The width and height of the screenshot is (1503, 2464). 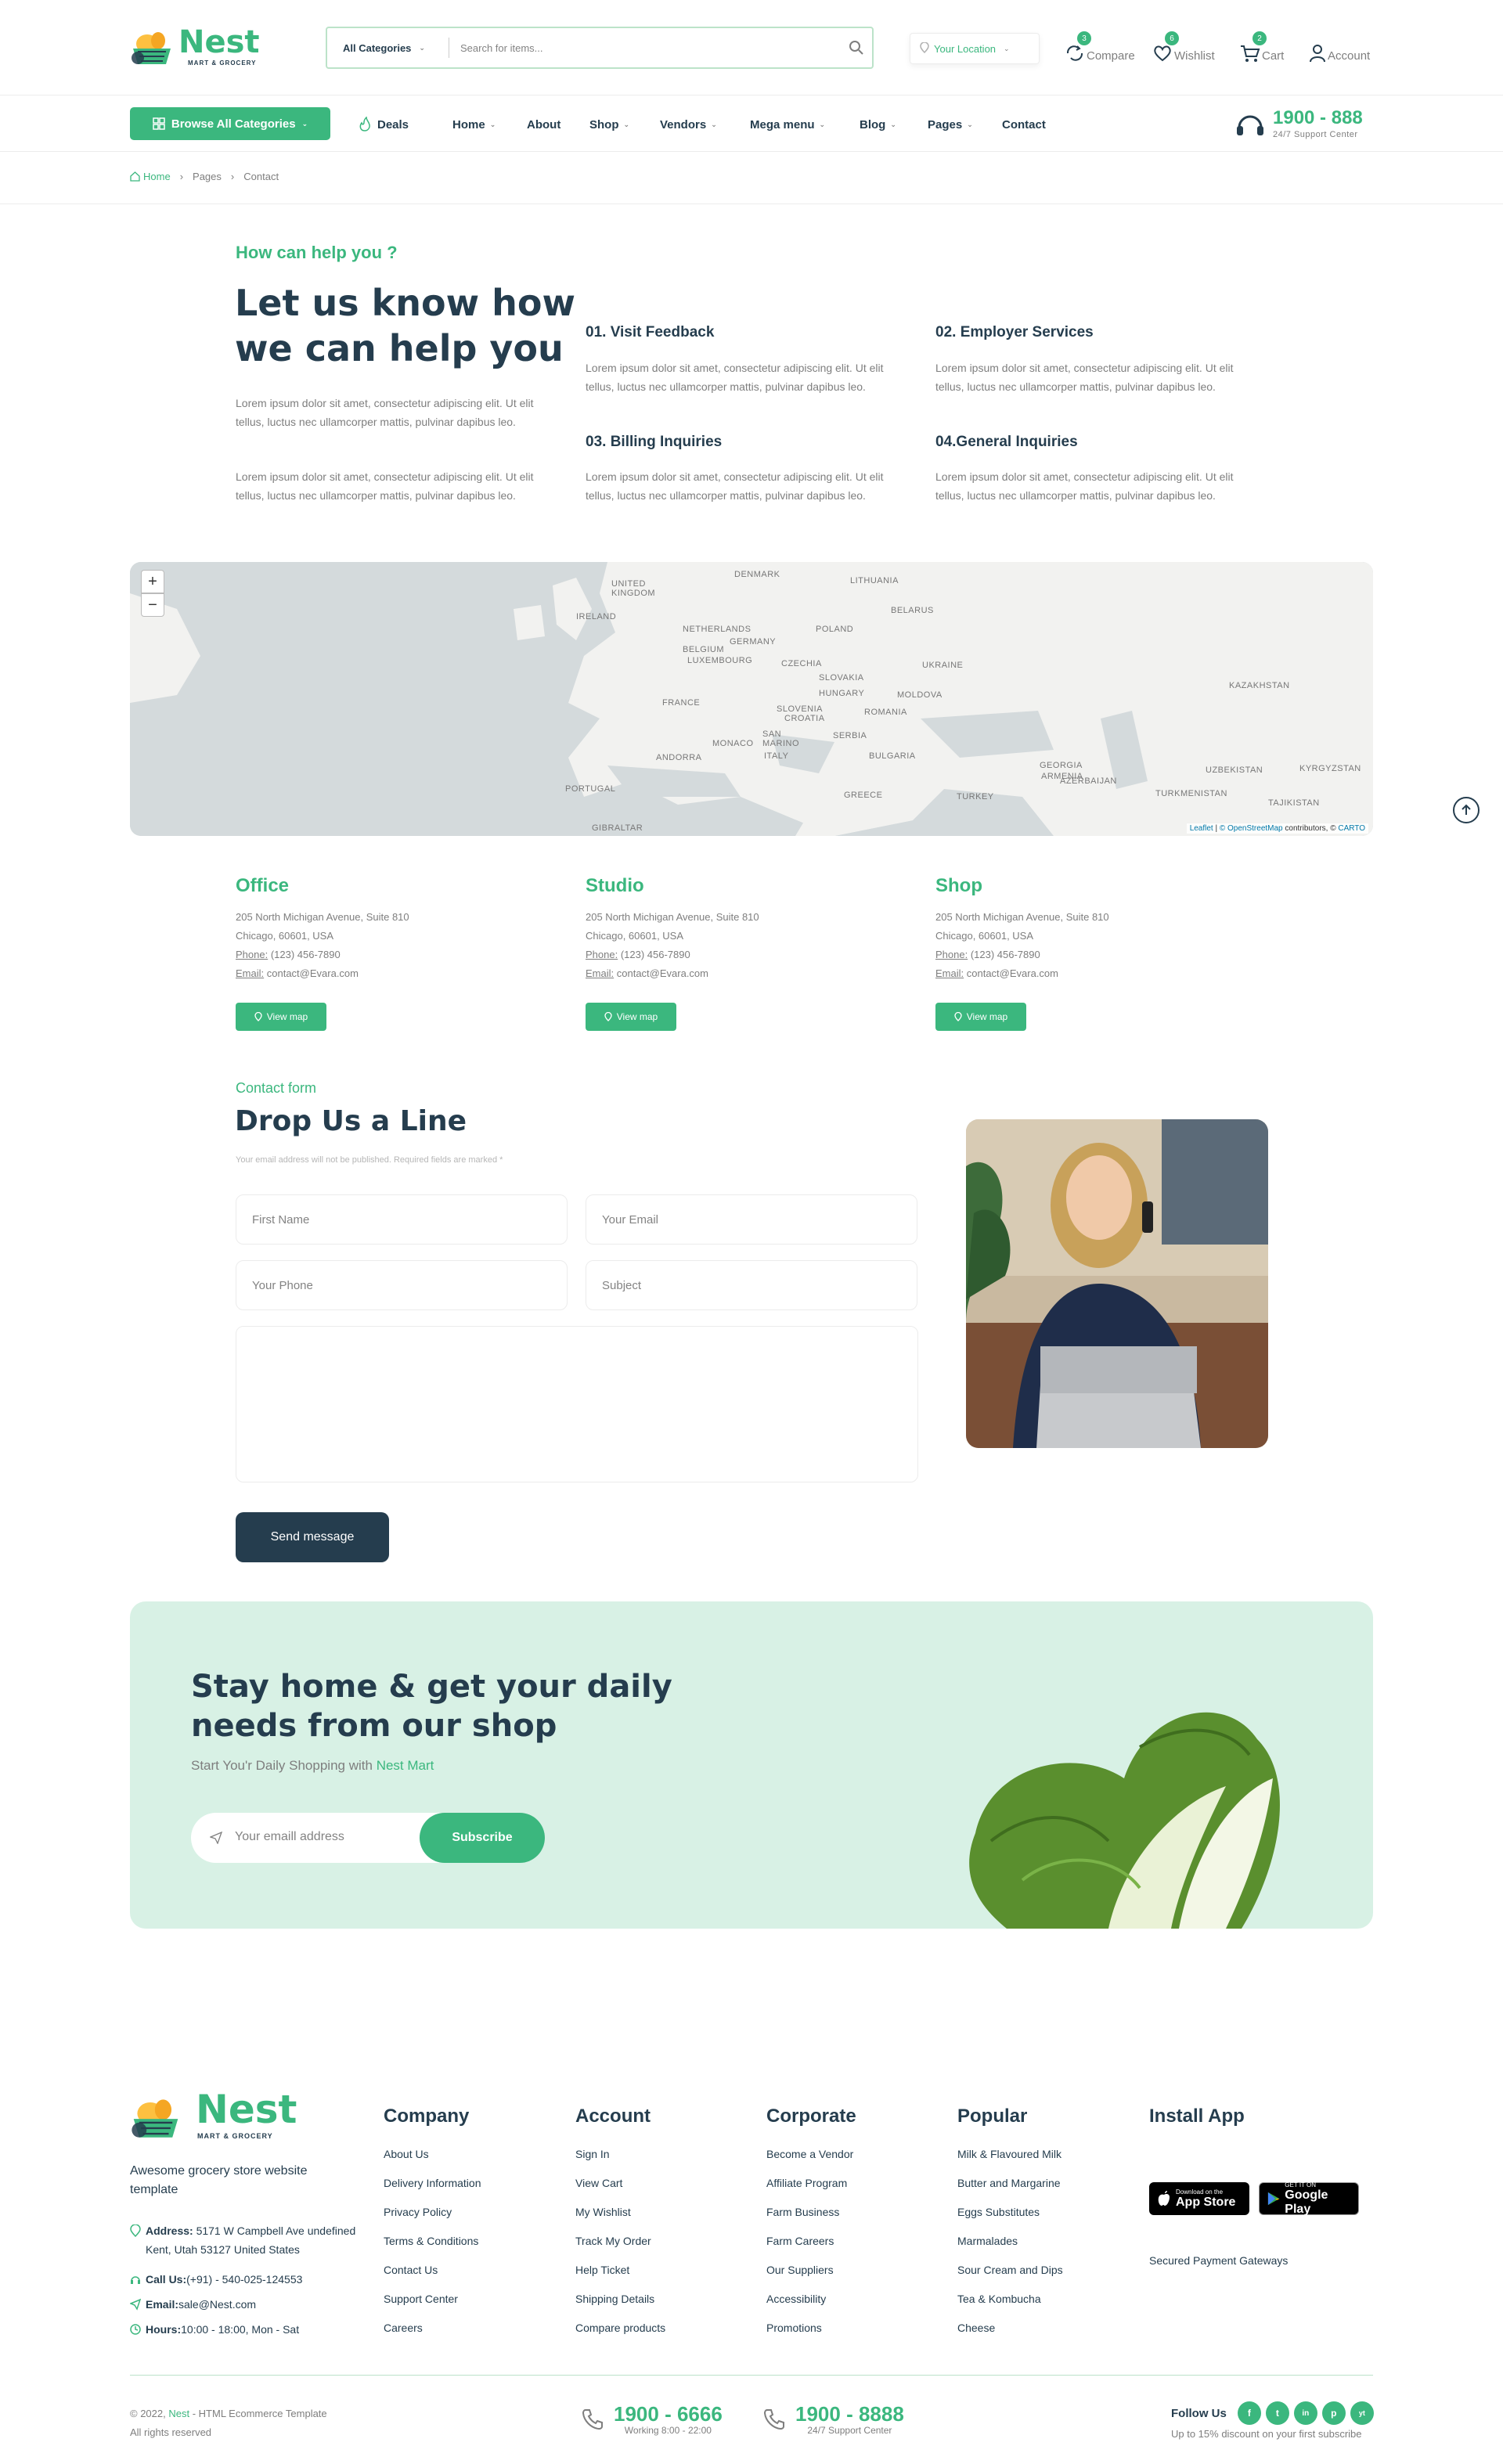 I want to click on footer-link: Sour Cream and Dips, so click(x=1010, y=2270).